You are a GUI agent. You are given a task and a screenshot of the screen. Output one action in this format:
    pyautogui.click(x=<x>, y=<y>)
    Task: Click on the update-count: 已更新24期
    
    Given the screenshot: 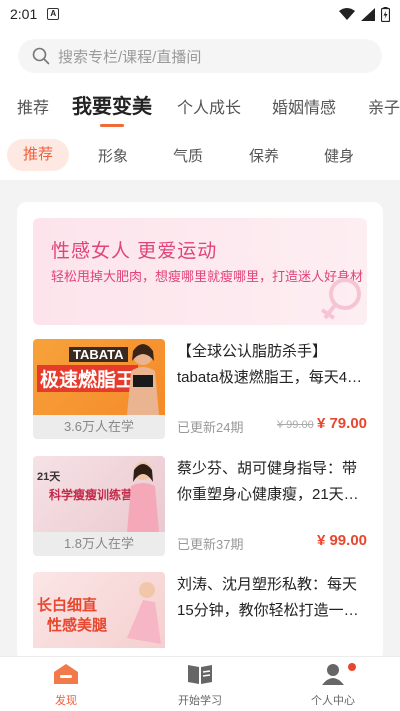 What is the action you would take?
    pyautogui.click(x=210, y=427)
    